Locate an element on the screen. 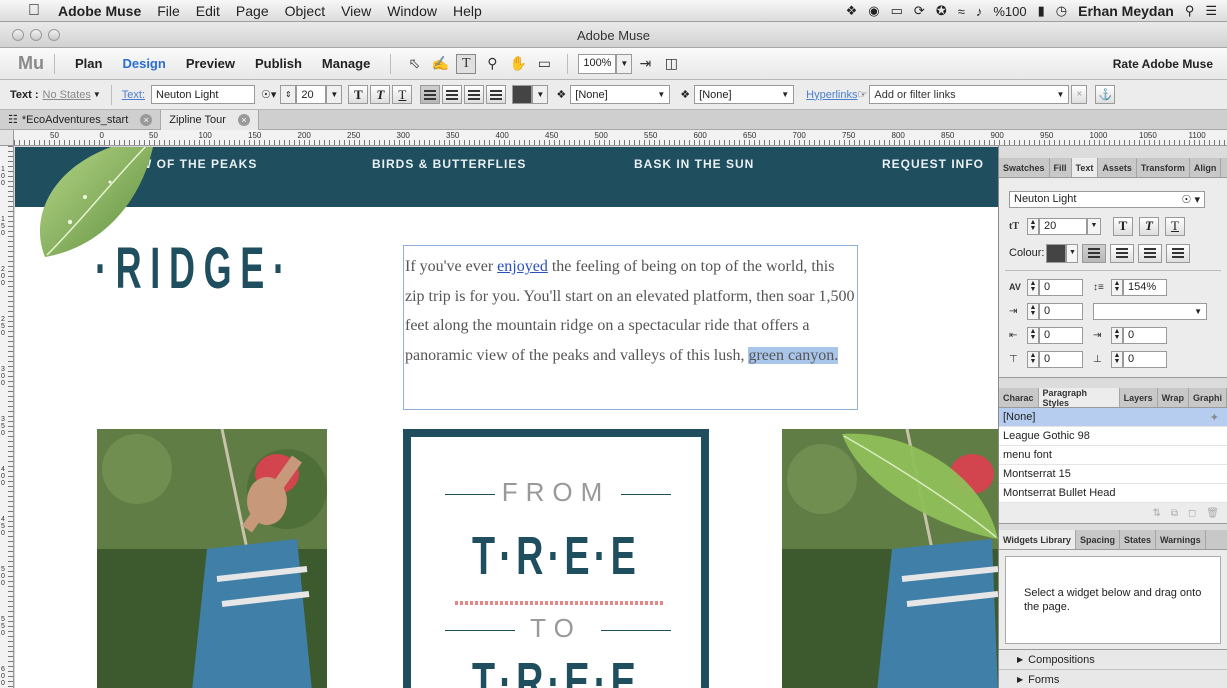  text-color-dropdown-arrow: ▼ is located at coordinates (540, 94).